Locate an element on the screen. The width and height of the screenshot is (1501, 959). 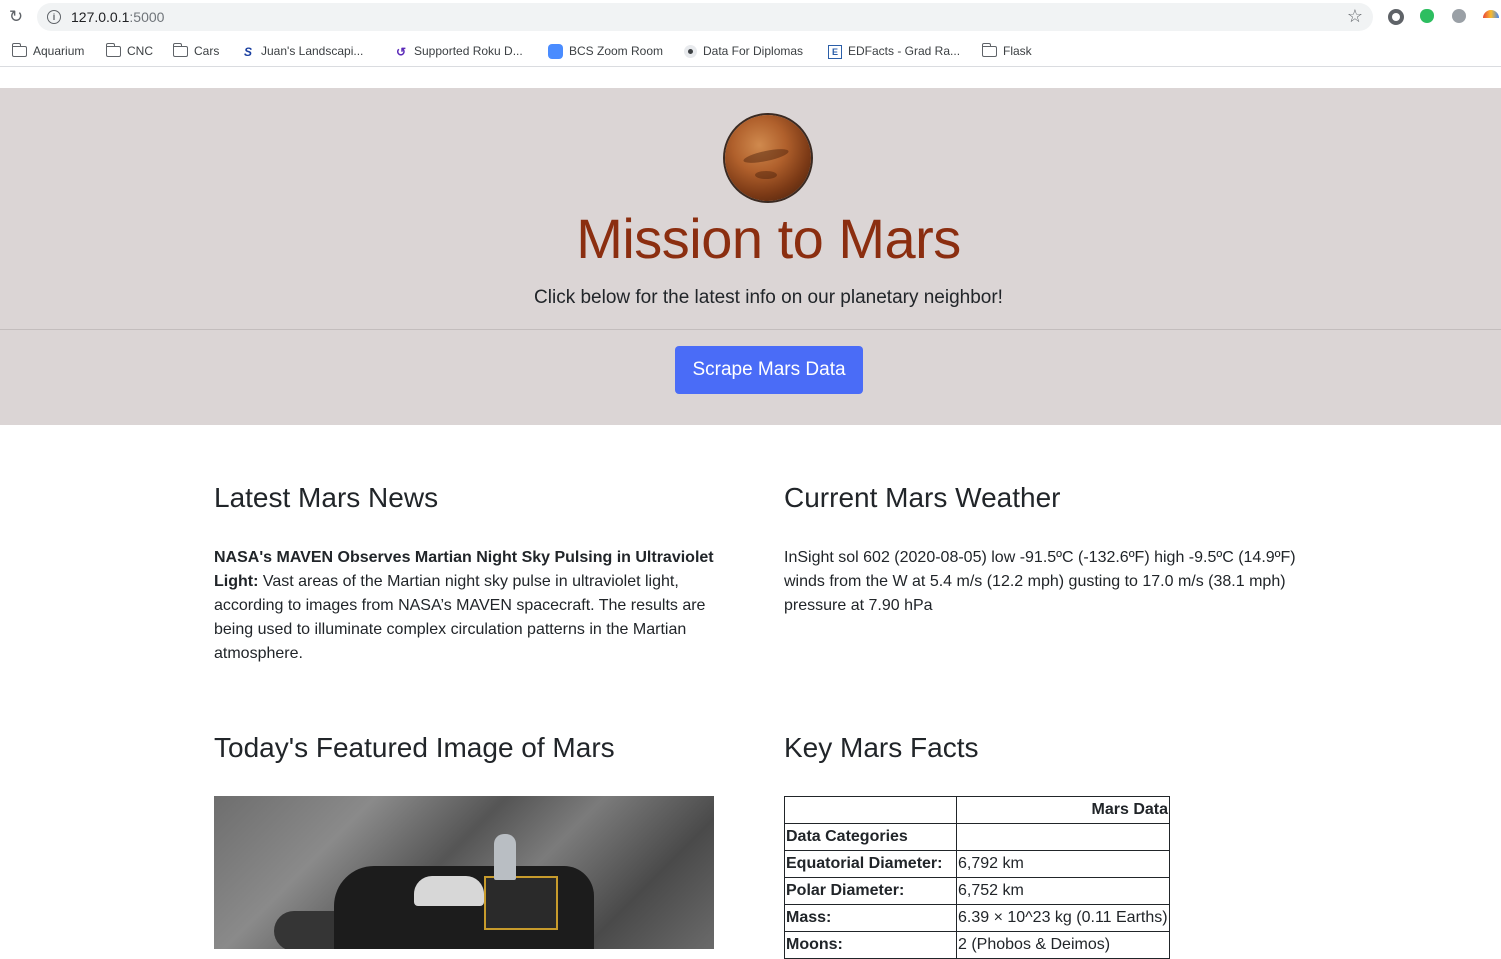
fact-value: 6,792 km is located at coordinates (1063, 864).